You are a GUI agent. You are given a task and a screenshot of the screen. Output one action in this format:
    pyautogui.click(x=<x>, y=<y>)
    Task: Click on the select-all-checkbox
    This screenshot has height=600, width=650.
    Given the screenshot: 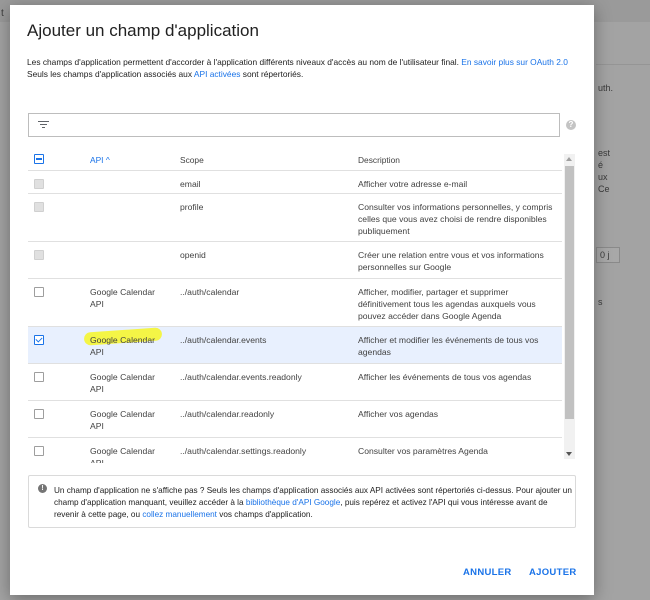 What is the action you would take?
    pyautogui.click(x=39, y=159)
    